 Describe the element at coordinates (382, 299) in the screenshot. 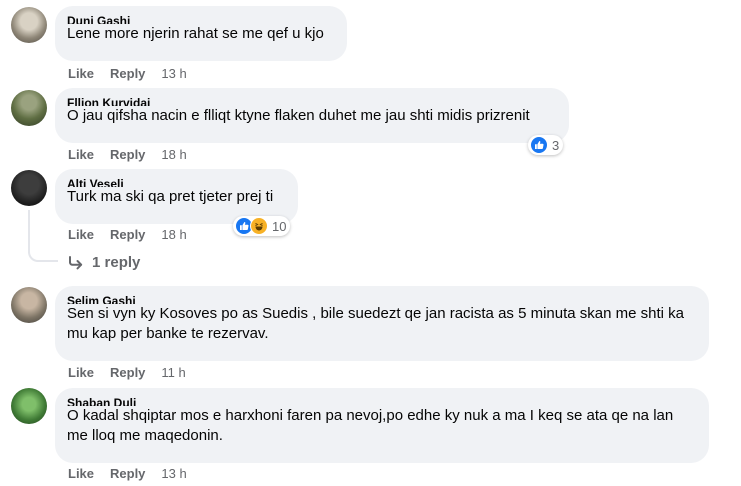

I see `comment-author: Selim Gashi` at that location.